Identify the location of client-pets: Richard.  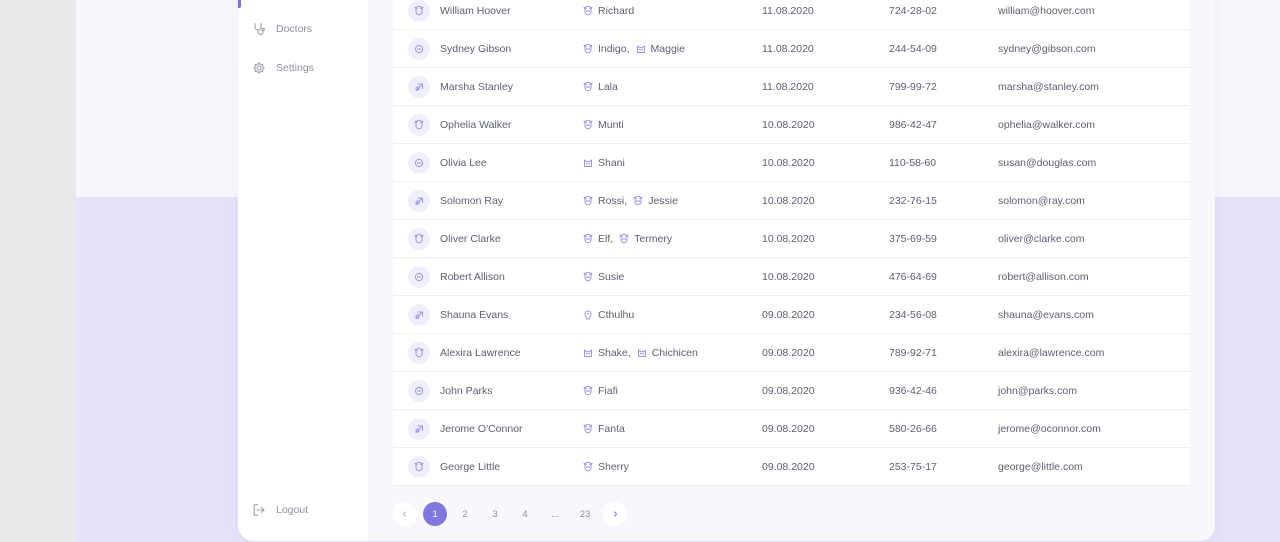
(610, 11).